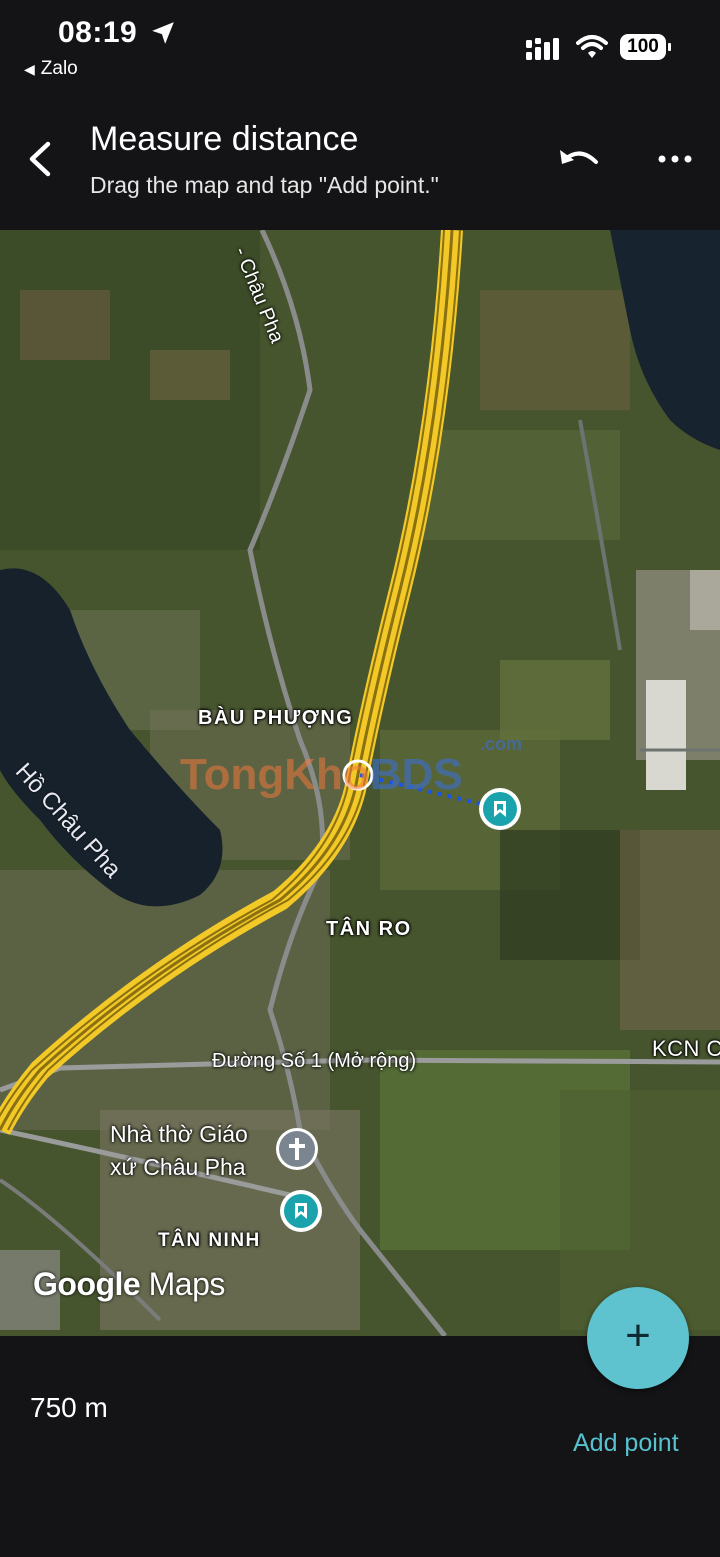 The image size is (720, 1557). Describe the element at coordinates (59, 68) in the screenshot. I see `back-app-label: Zalo` at that location.